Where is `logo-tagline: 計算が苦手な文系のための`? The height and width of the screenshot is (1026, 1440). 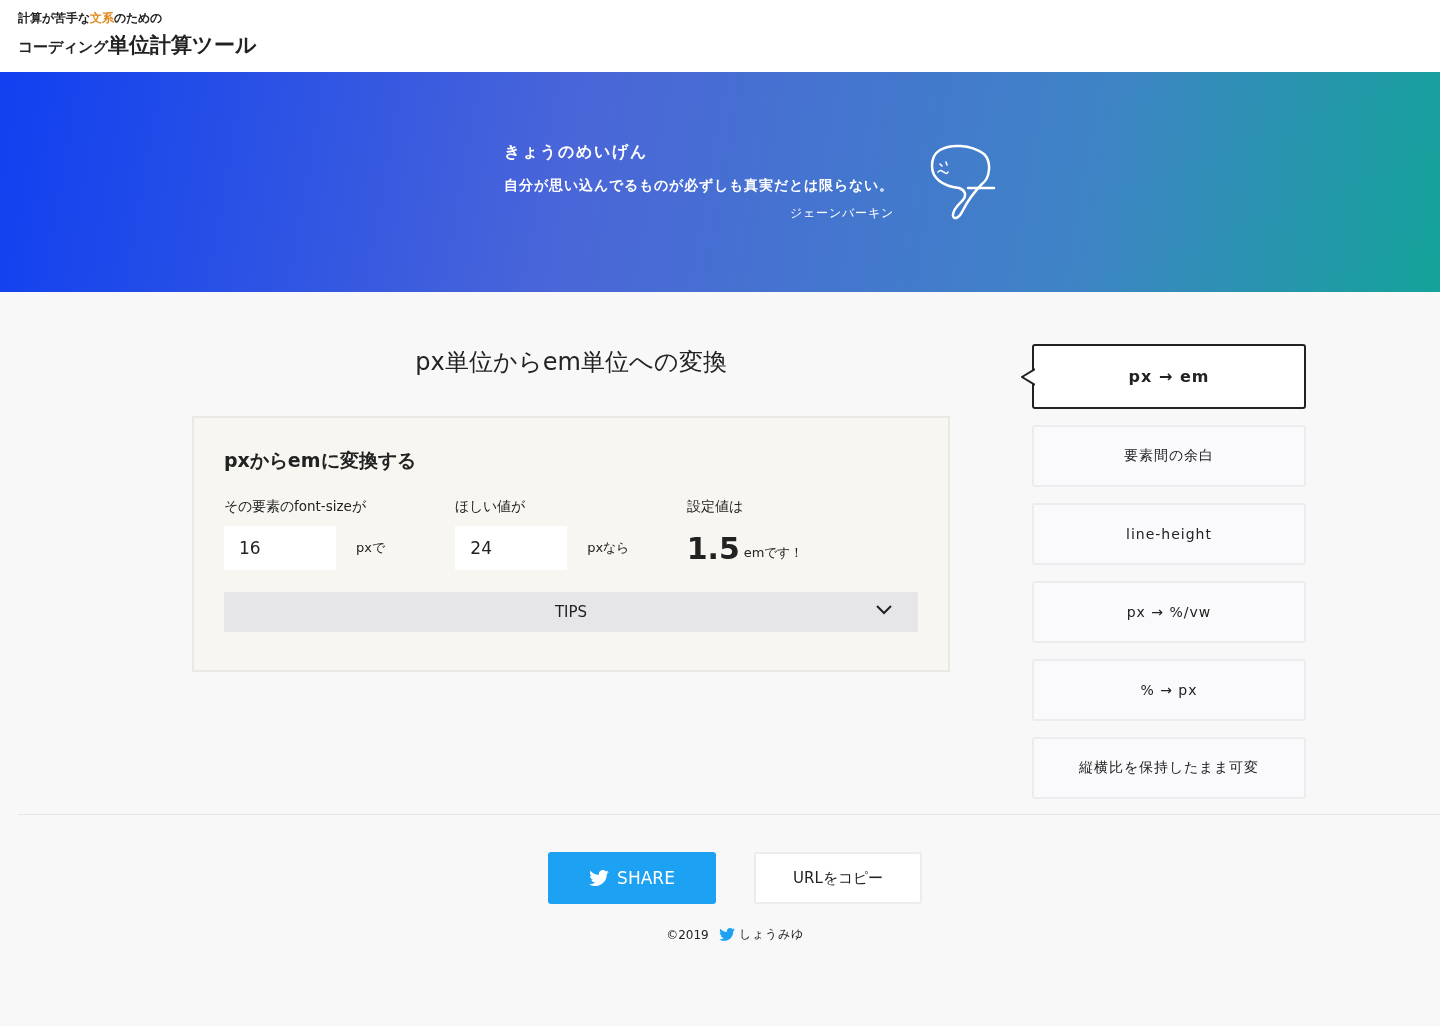
logo-tagline: 計算が苦手な文系のための is located at coordinates (90, 18).